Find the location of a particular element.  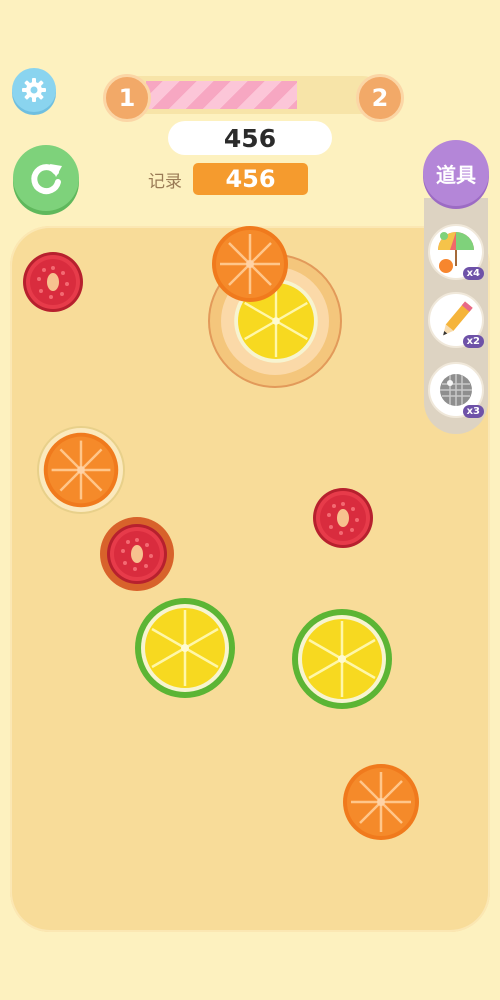

tool-disco: x3 is located at coordinates (456, 390).